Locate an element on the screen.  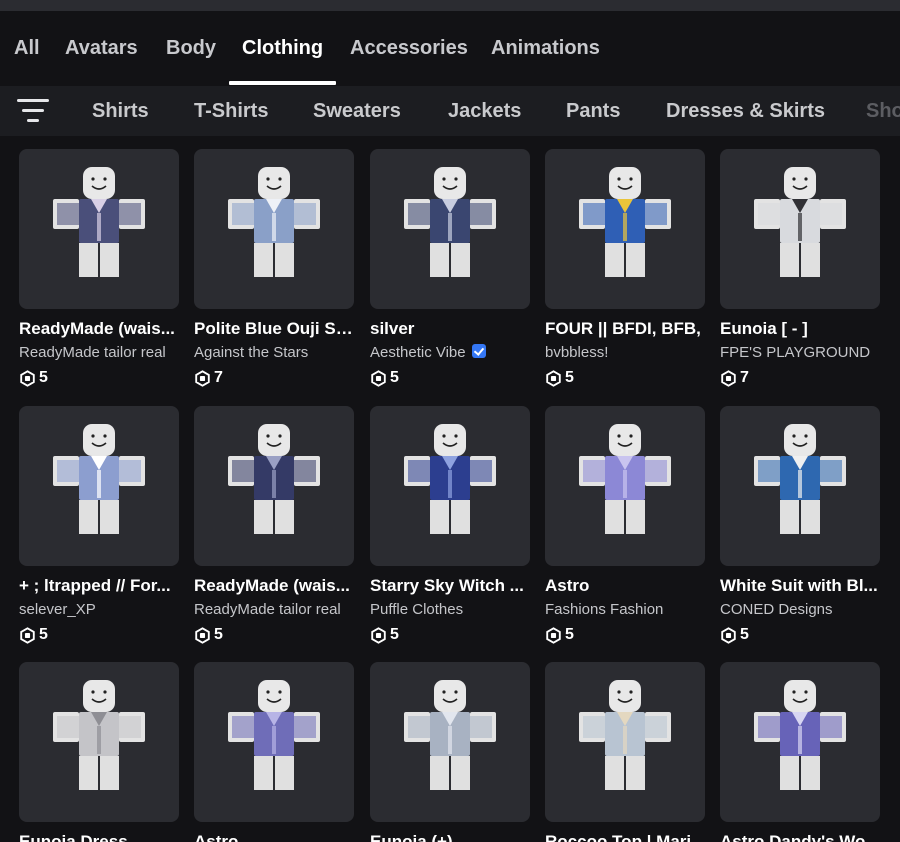
item-creator: Fashions Fashion is located at coordinates (630, 609).